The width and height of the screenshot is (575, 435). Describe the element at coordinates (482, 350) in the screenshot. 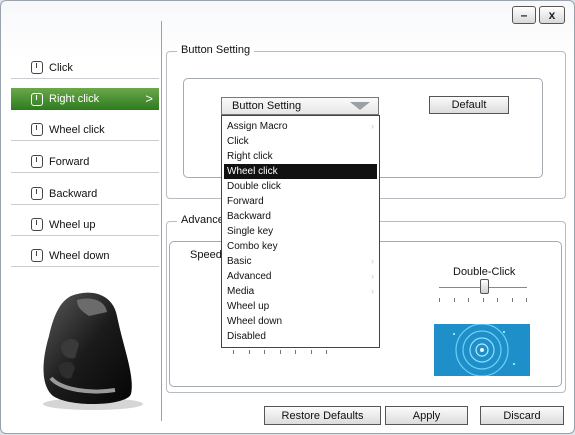

I see `double-click-test-area` at that location.